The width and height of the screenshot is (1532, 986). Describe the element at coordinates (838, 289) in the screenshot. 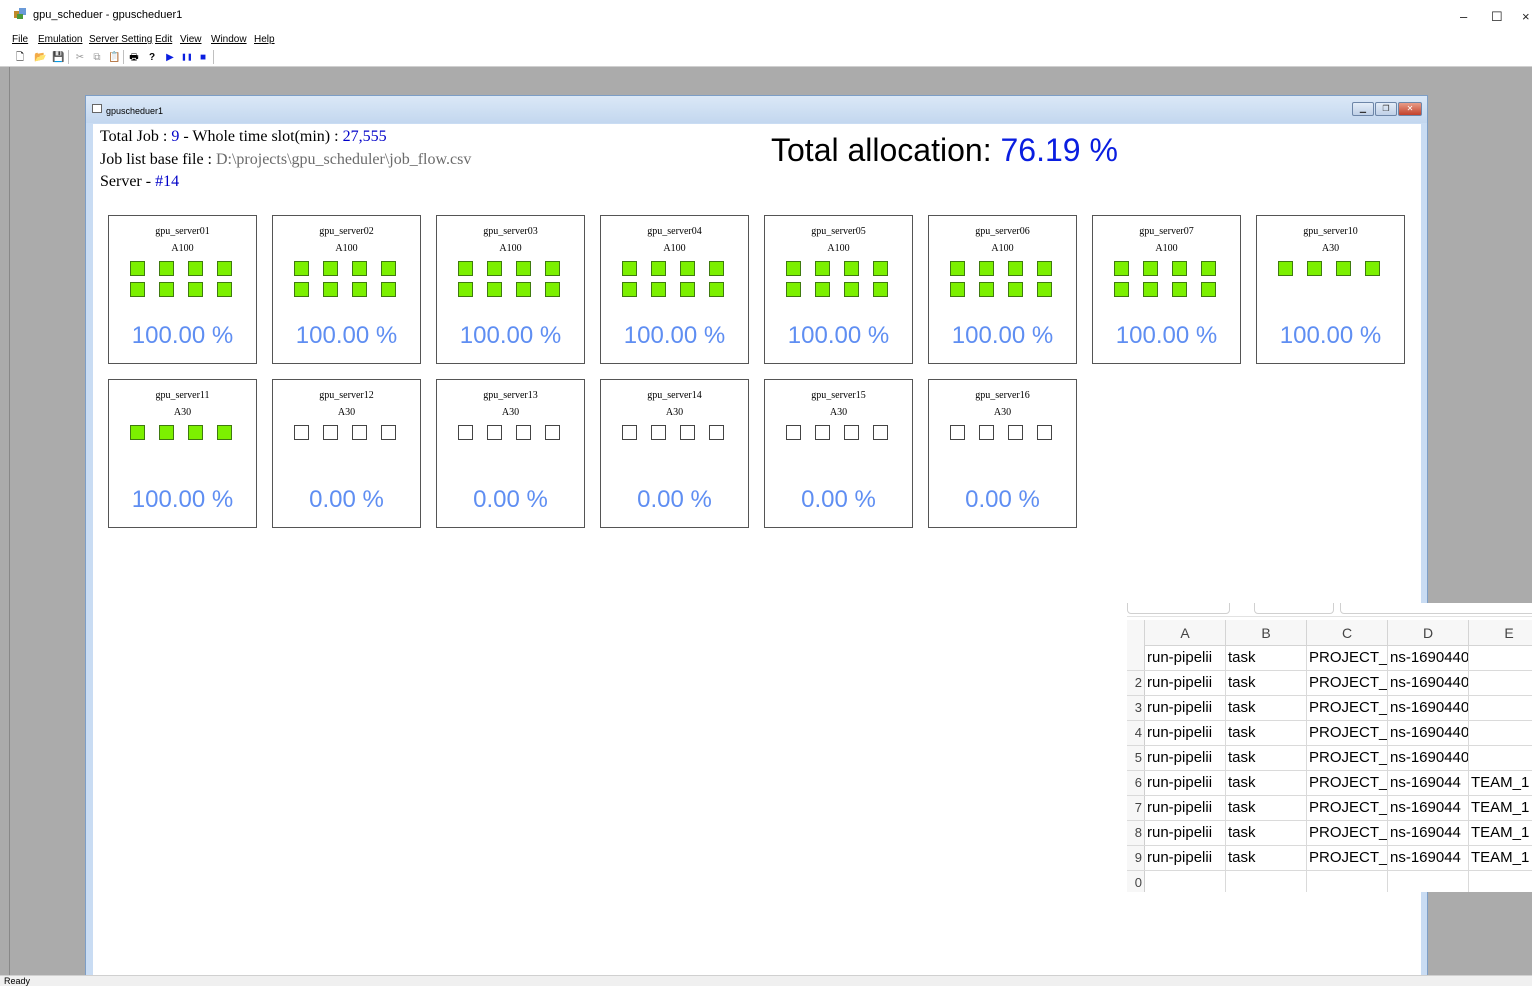

I see `server-card: gpu_server05 A100 100.00 %` at that location.